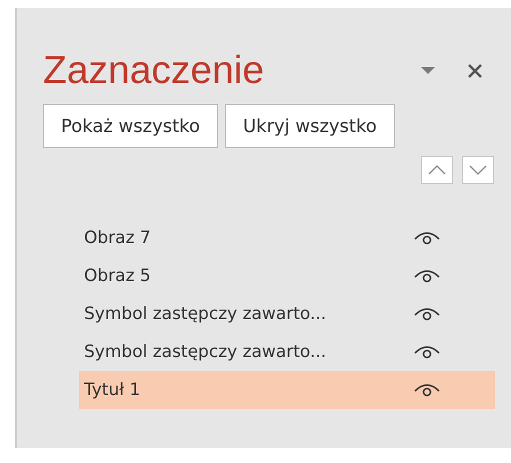 The image size is (511, 463). Describe the element at coordinates (154, 71) in the screenshot. I see `pane-title: Zaznaczenie` at that location.